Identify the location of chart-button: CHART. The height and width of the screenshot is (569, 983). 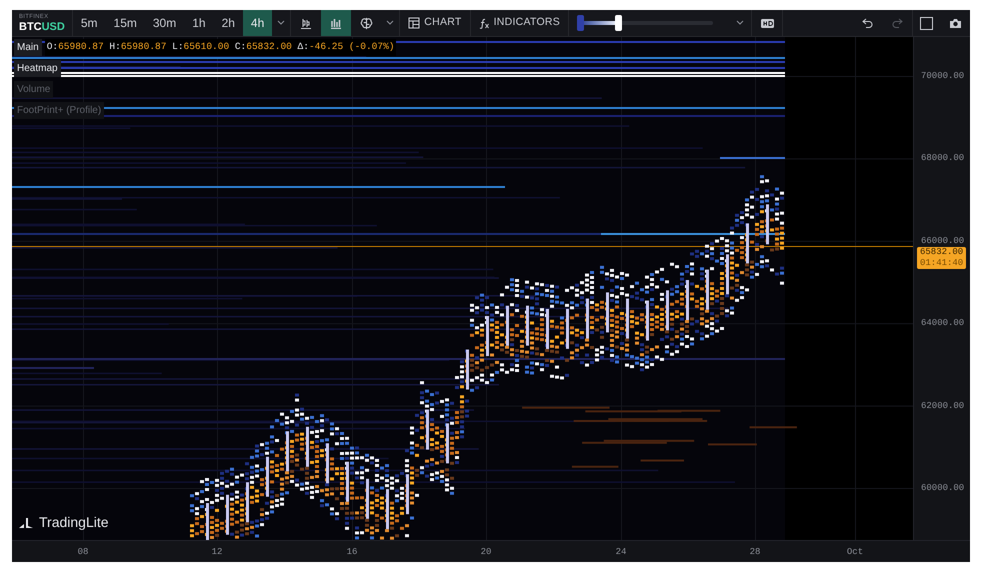
(434, 23).